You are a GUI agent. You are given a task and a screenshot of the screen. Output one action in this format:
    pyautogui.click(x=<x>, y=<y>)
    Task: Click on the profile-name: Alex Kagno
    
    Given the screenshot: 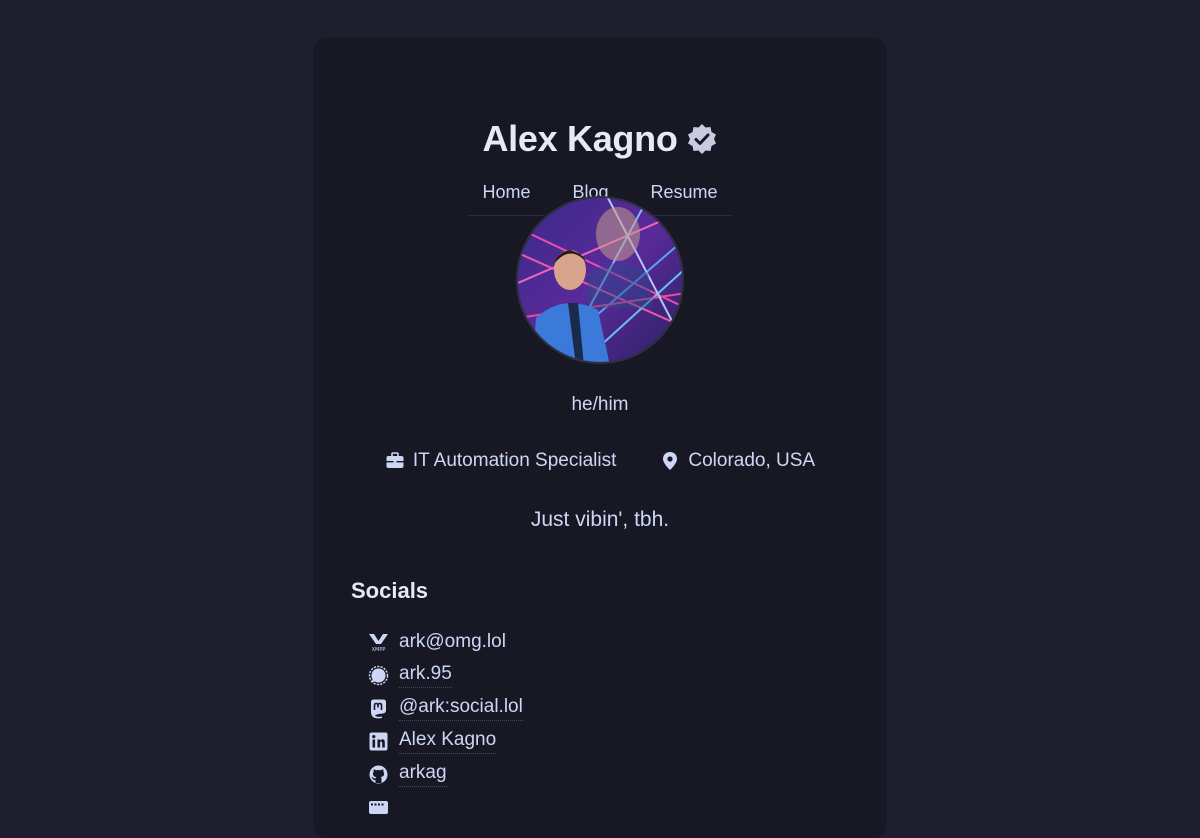 What is the action you would take?
    pyautogui.click(x=580, y=138)
    